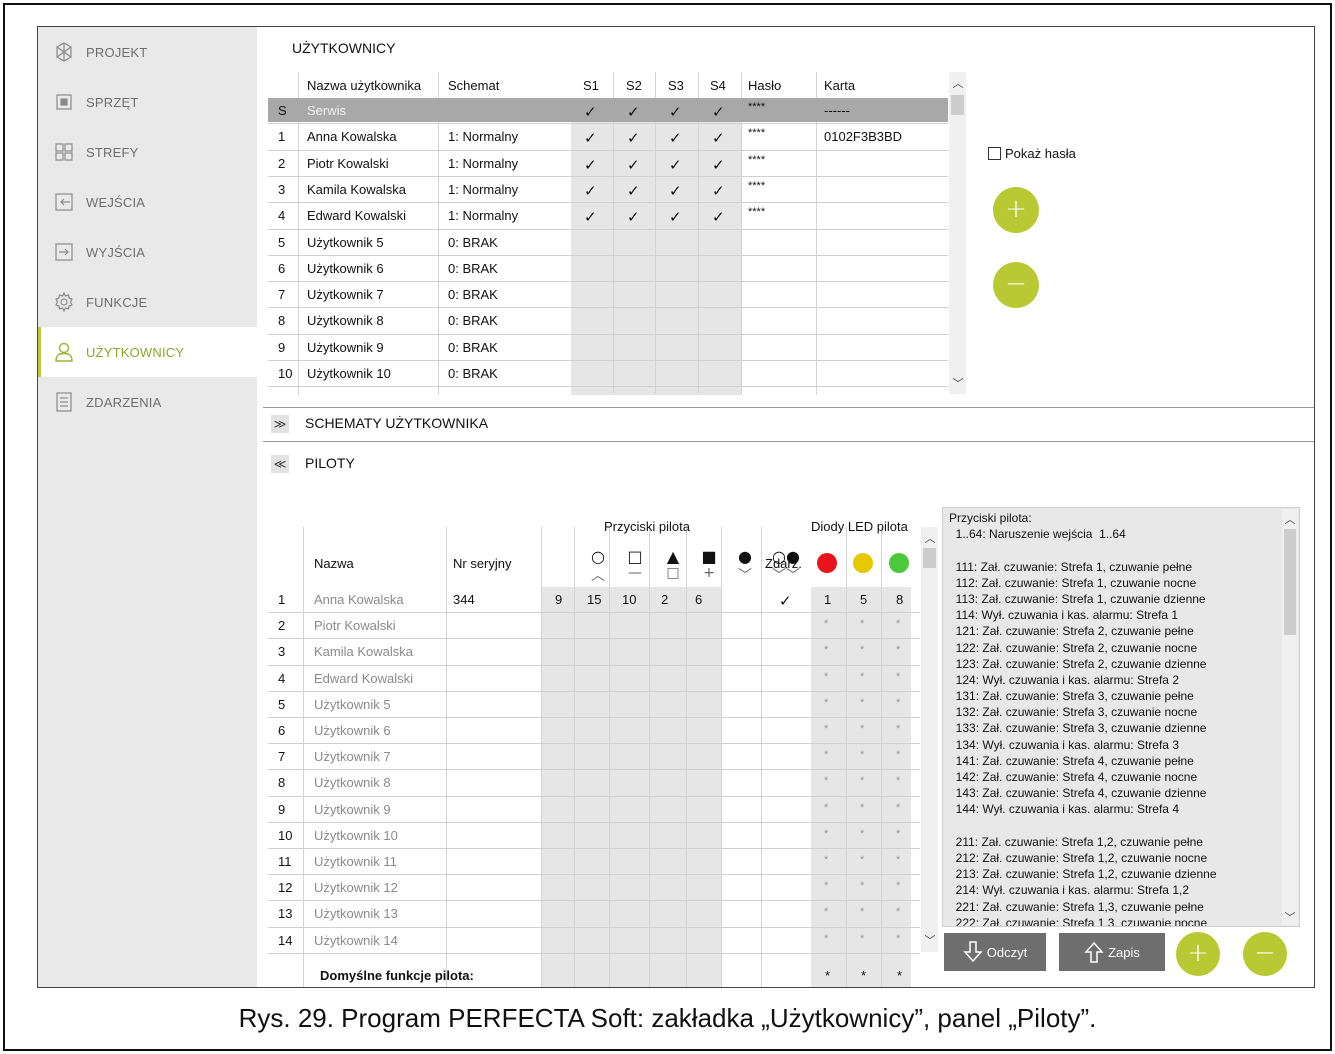 The image size is (1335, 1054). I want to click on add-remote-button: +, so click(1198, 954).